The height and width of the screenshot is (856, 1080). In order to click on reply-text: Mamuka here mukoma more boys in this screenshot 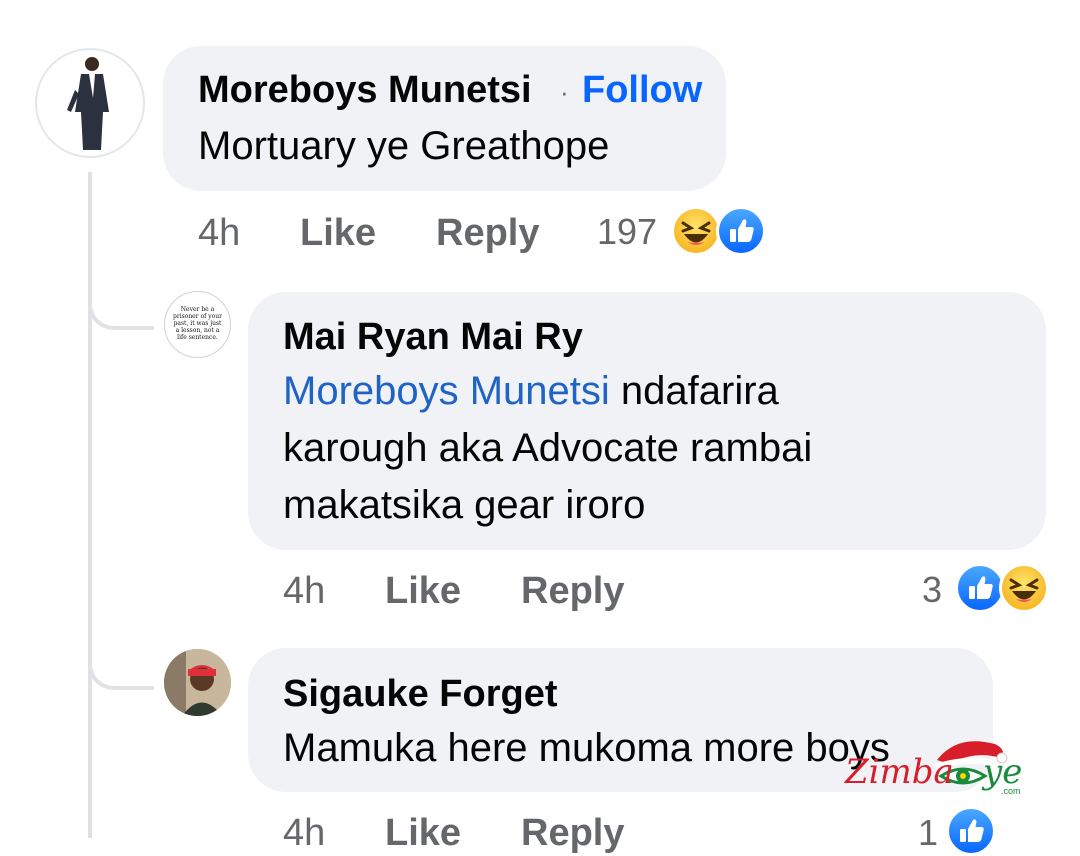, I will do `click(586, 748)`.